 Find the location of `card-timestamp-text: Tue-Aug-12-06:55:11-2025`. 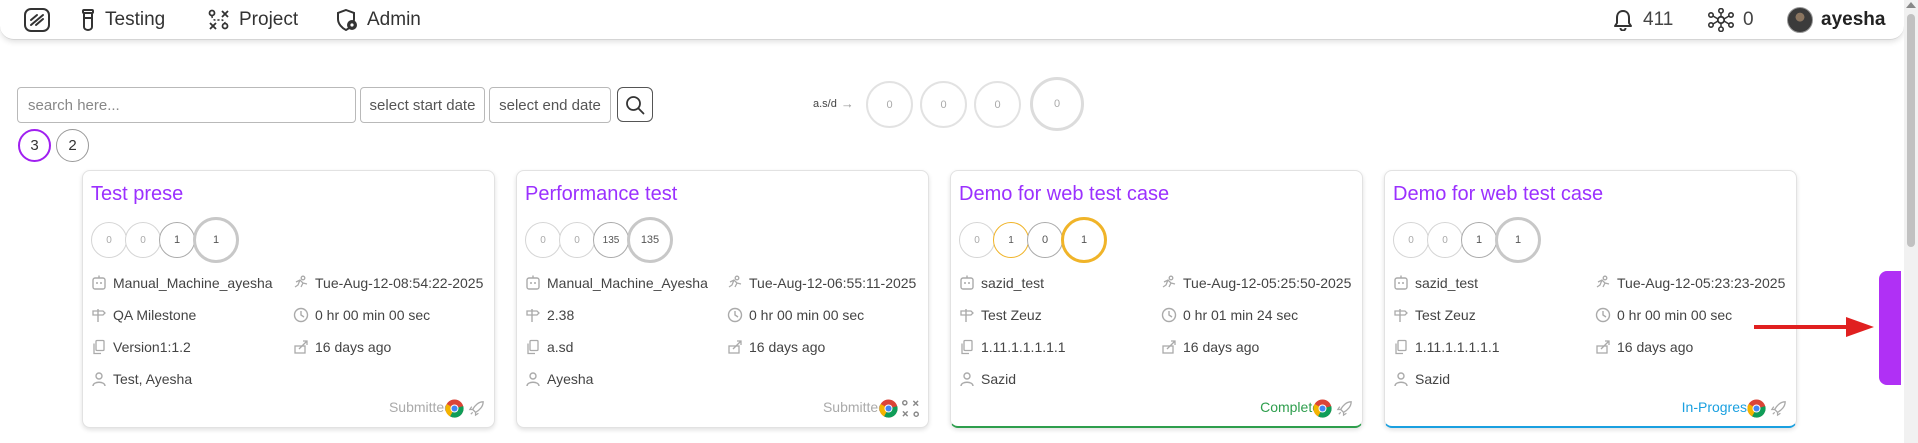

card-timestamp-text: Tue-Aug-12-06:55:11-2025 is located at coordinates (833, 283).